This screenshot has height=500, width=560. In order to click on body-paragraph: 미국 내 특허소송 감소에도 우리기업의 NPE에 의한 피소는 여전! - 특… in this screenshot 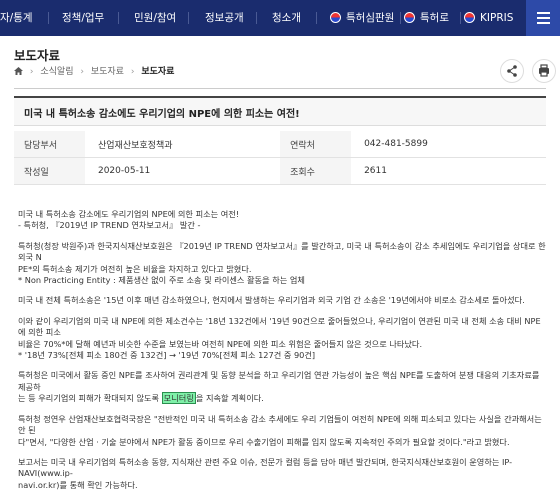, I will do `click(129, 220)`.